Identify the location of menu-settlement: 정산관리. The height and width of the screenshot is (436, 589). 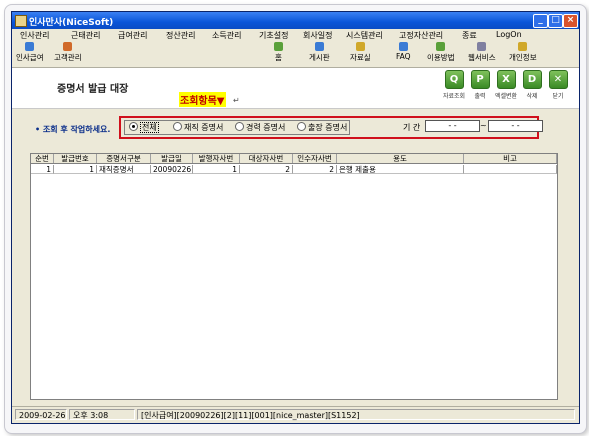
(180, 35).